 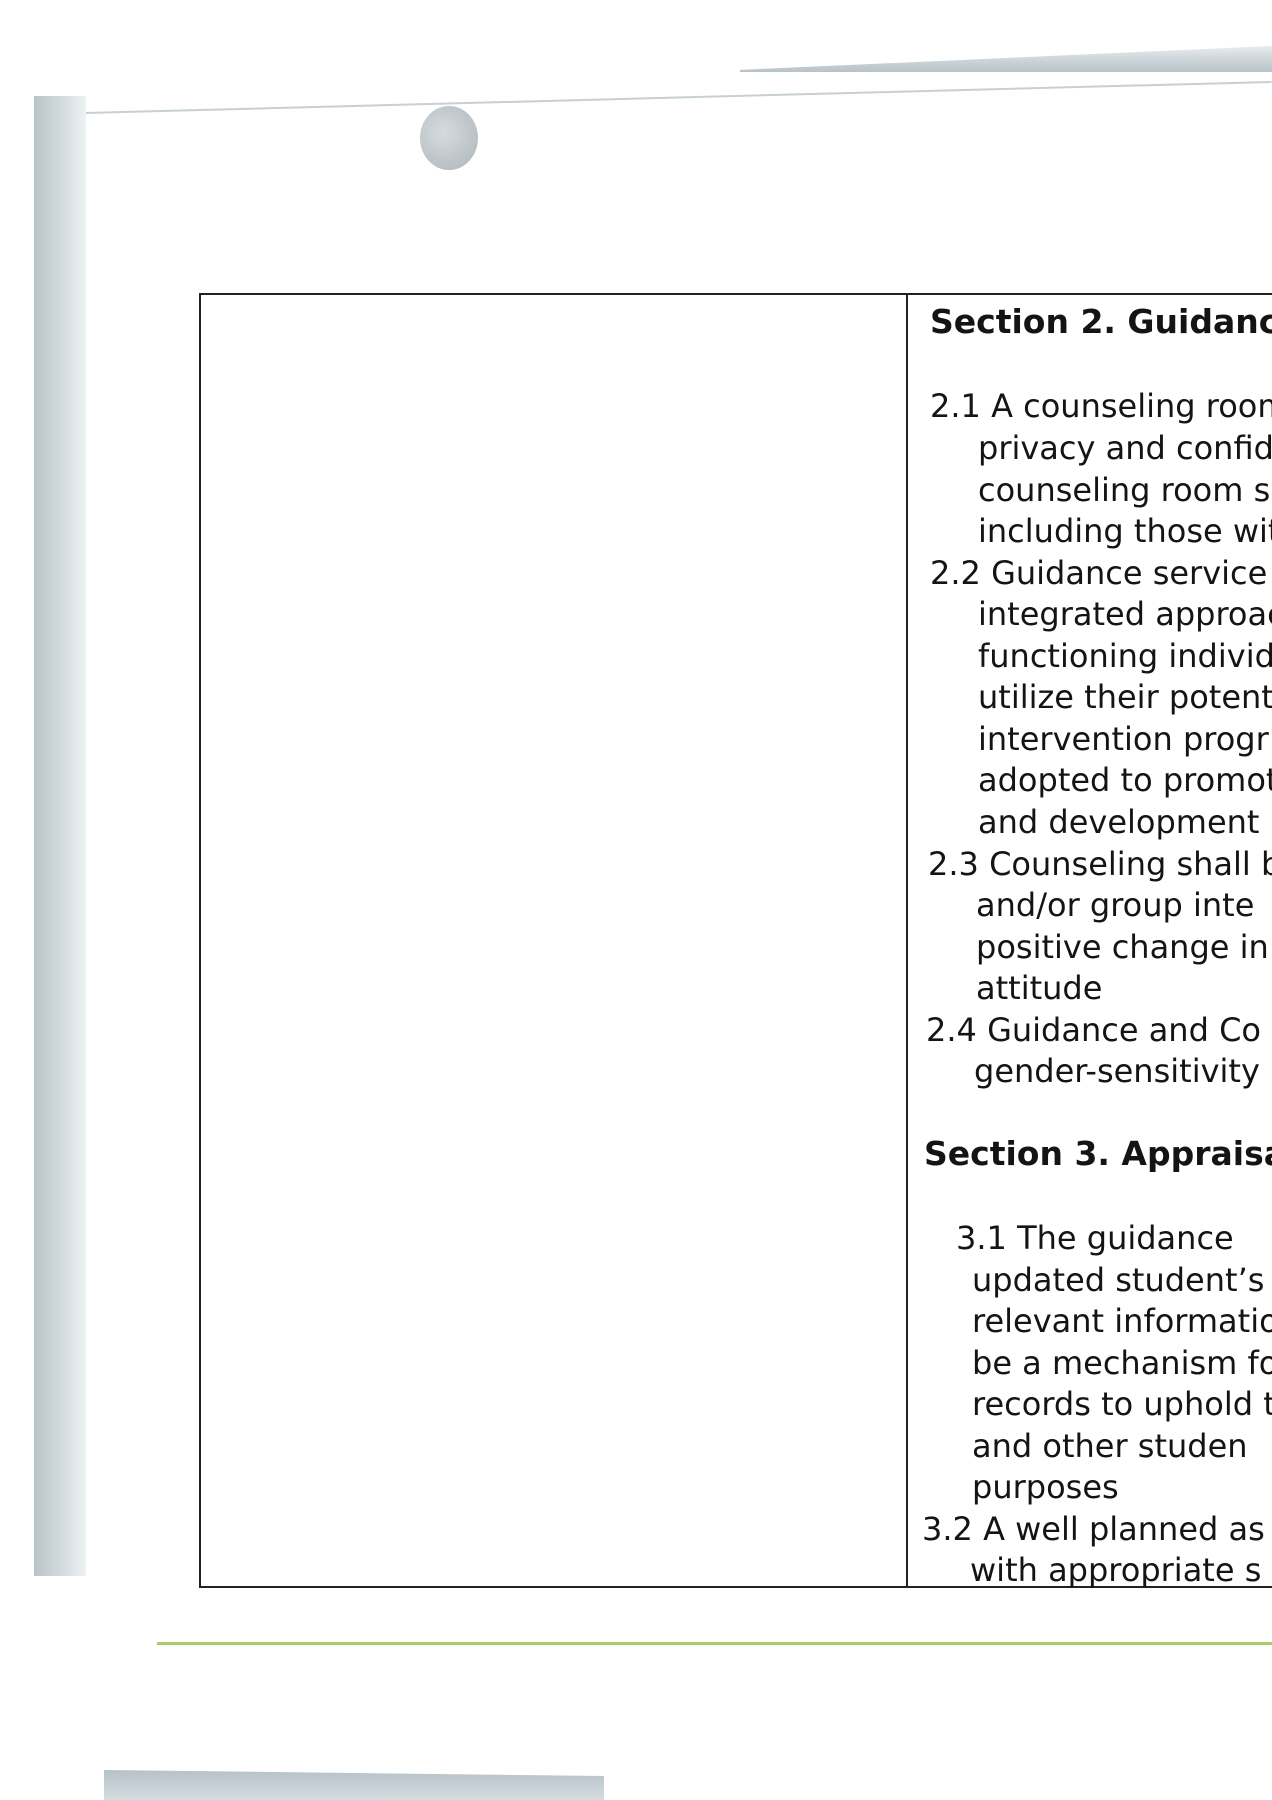 What do you see at coordinates (907, 940) in the screenshot?
I see `column-divider` at bounding box center [907, 940].